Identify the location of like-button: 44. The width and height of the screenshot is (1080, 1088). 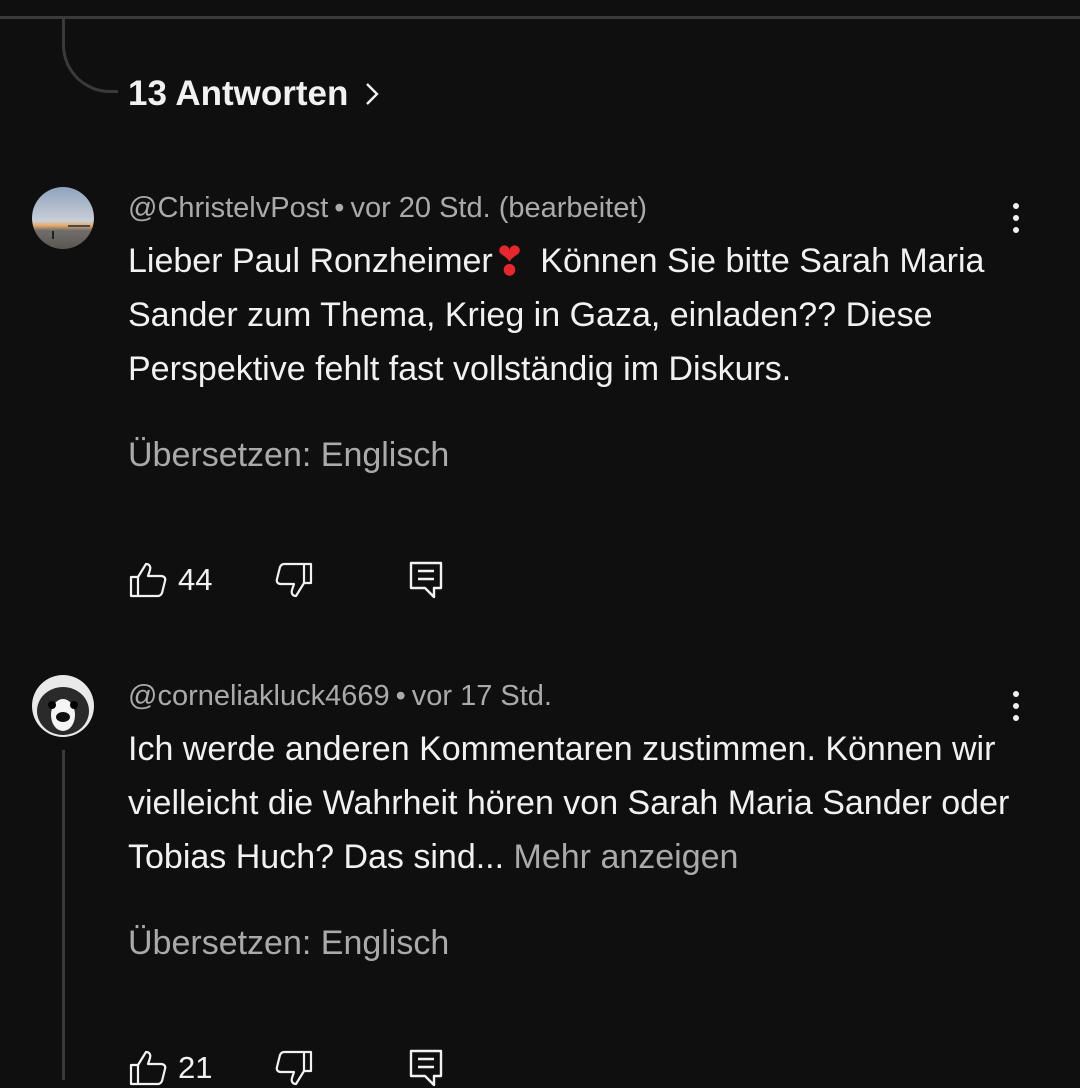
(170, 580).